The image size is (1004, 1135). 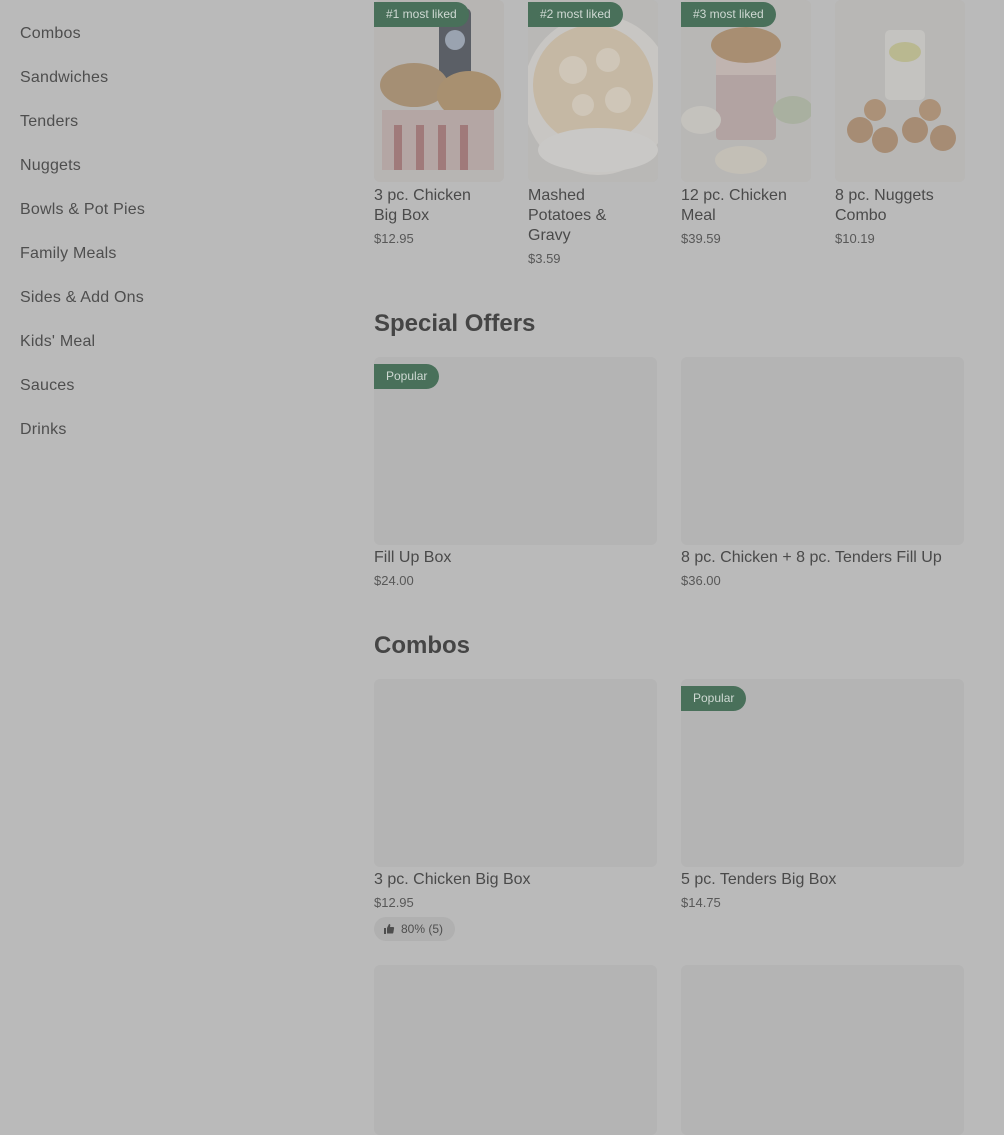 What do you see at coordinates (728, 14) in the screenshot?
I see `most-liked-badge: #3 most liked` at bounding box center [728, 14].